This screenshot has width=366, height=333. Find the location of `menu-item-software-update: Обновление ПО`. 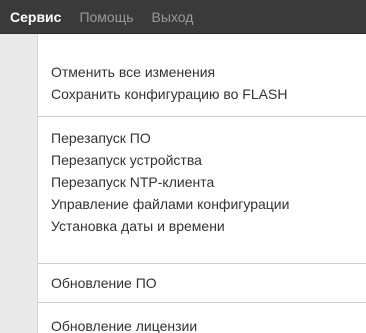

menu-item-software-update: Обновление ПО is located at coordinates (202, 283).